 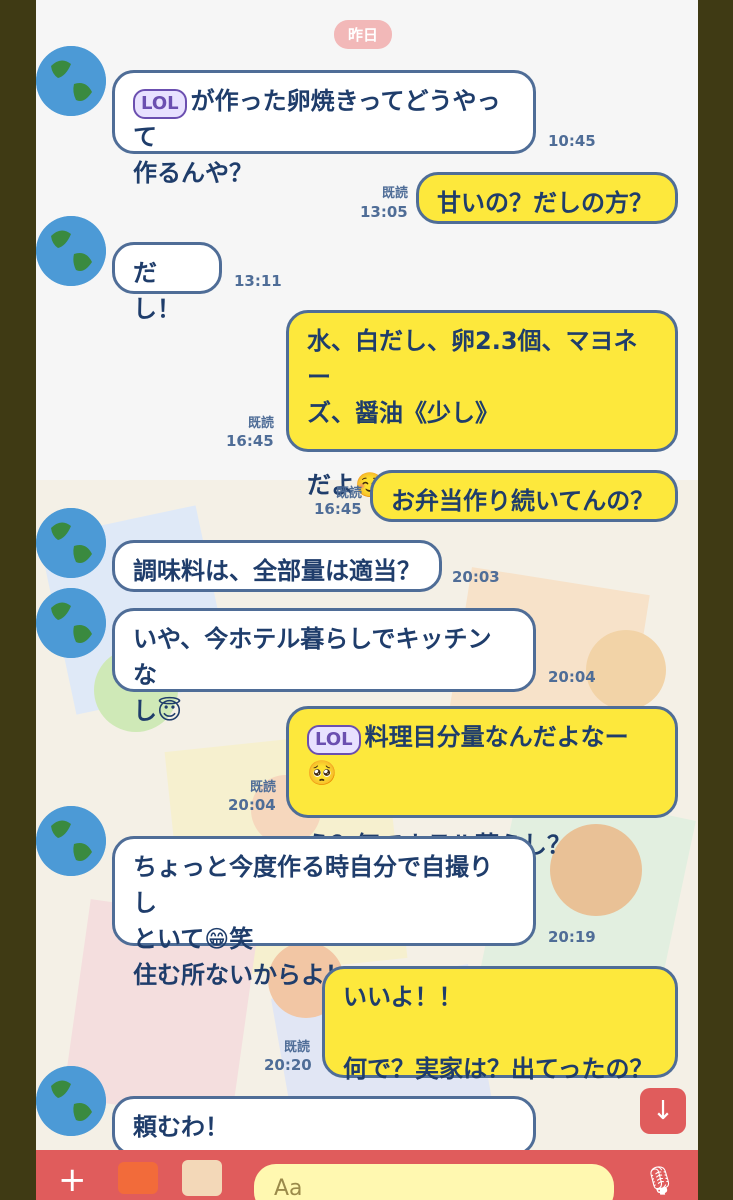 What do you see at coordinates (181, 1127) in the screenshot?
I see `message-text-line: 頼むわ！` at bounding box center [181, 1127].